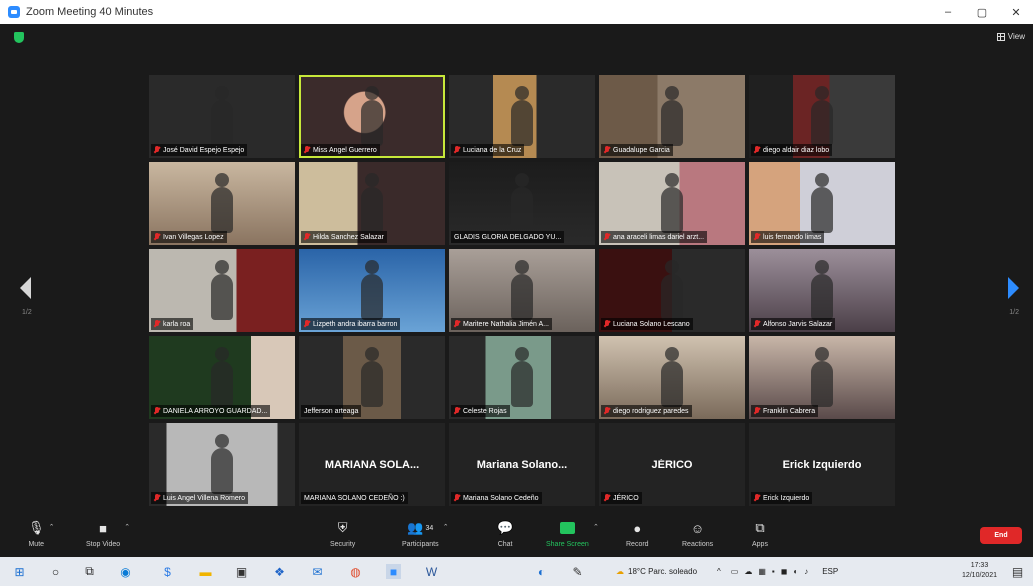 The width and height of the screenshot is (1033, 586). I want to click on participant-tile: diego rodriguez paredes, so click(672, 377).